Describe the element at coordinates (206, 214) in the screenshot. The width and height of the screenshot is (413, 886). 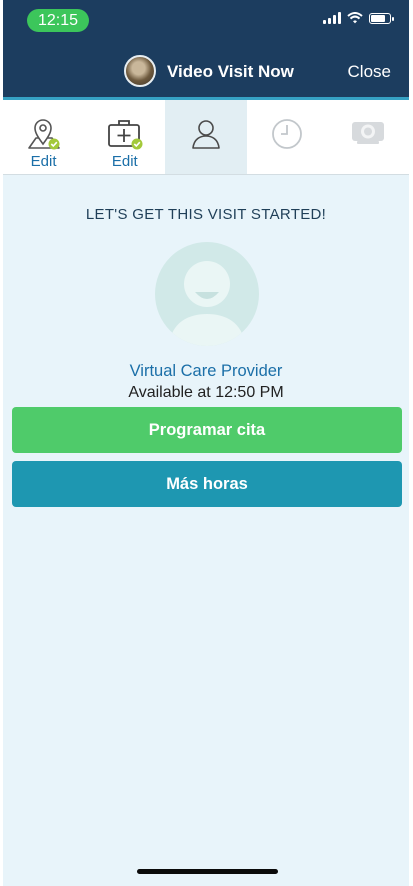
I see `visit-heading: LET'S GET THIS VISIT STARTED!` at that location.